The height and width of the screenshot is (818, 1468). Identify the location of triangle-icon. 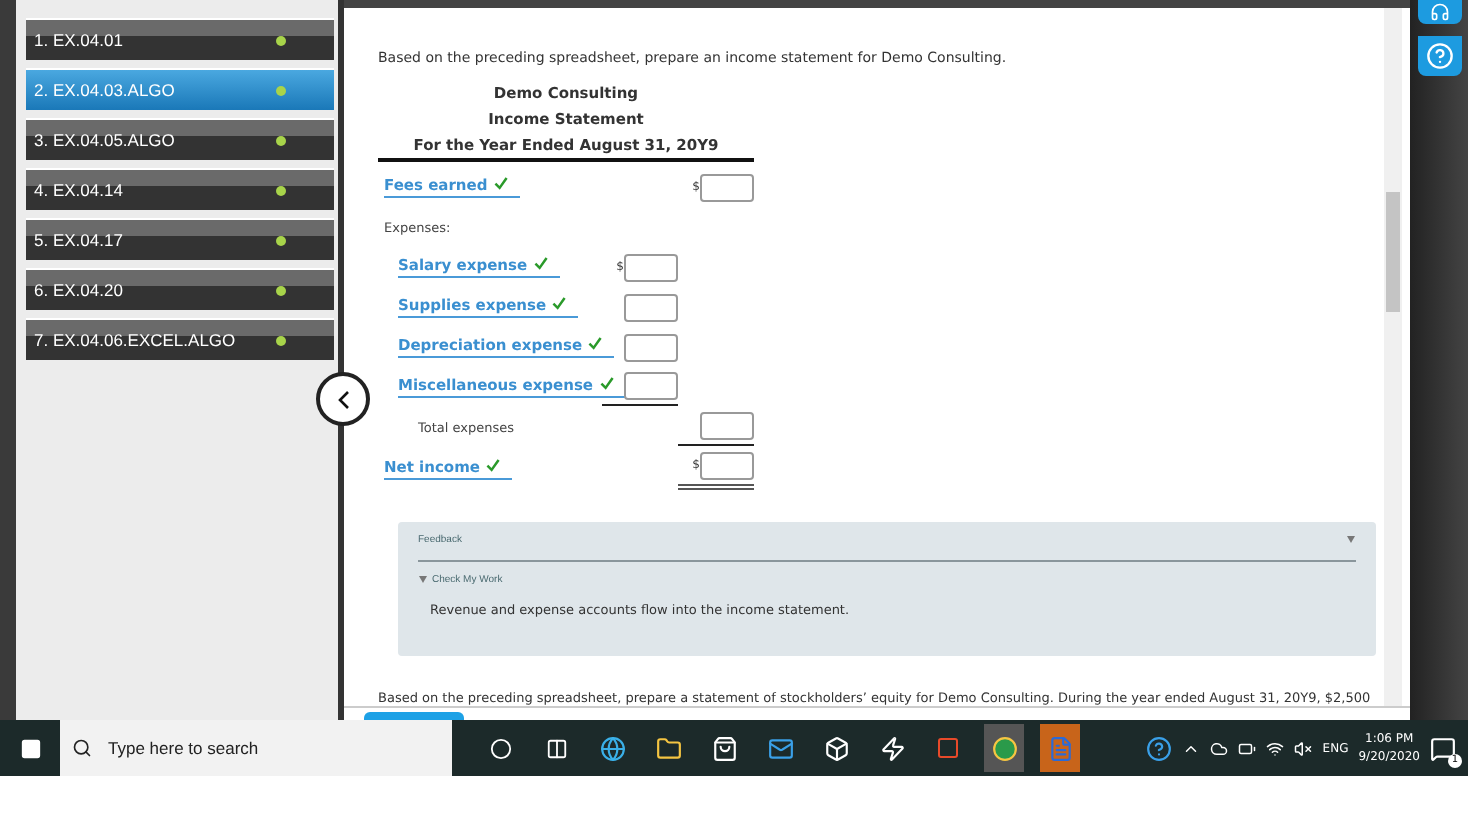
(423, 579).